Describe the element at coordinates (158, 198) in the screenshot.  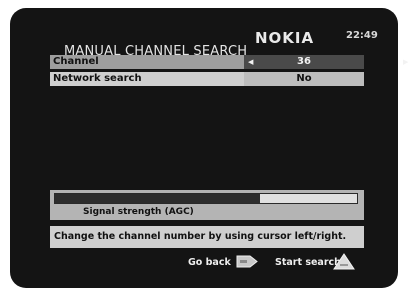
I see `signal-strength-fill` at that location.